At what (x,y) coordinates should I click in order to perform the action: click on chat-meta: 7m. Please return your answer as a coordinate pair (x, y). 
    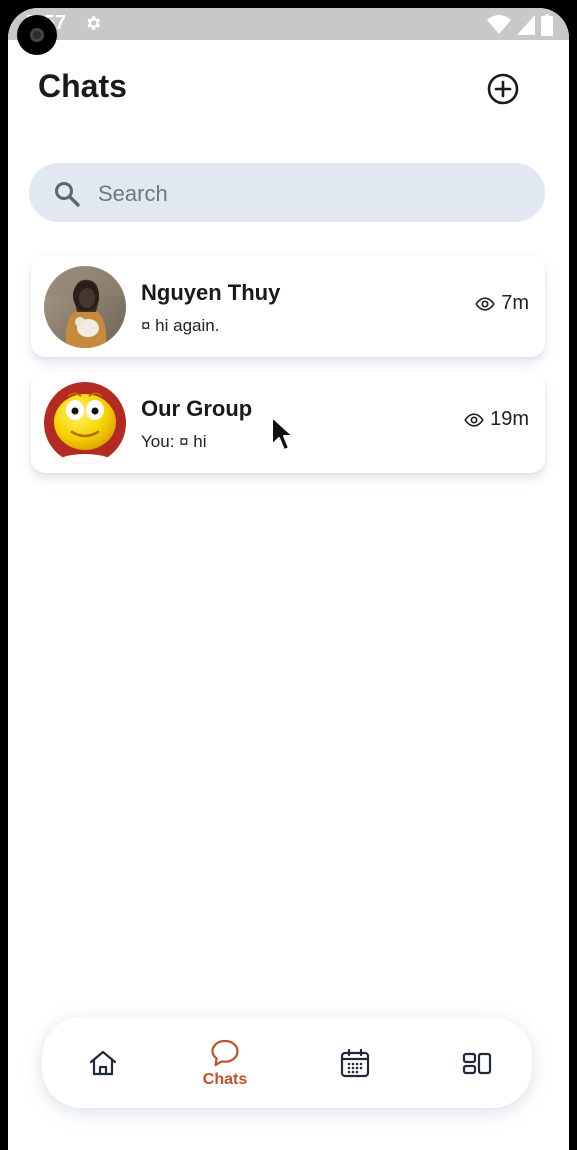
    Looking at the image, I should click on (502, 303).